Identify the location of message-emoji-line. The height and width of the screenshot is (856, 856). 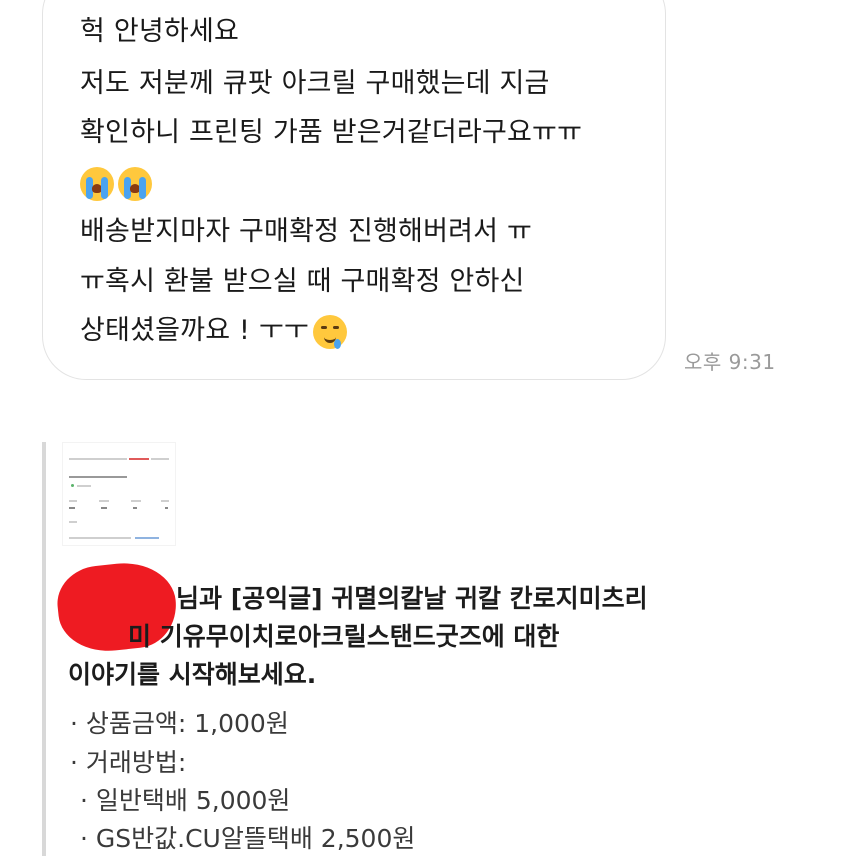
(118, 183).